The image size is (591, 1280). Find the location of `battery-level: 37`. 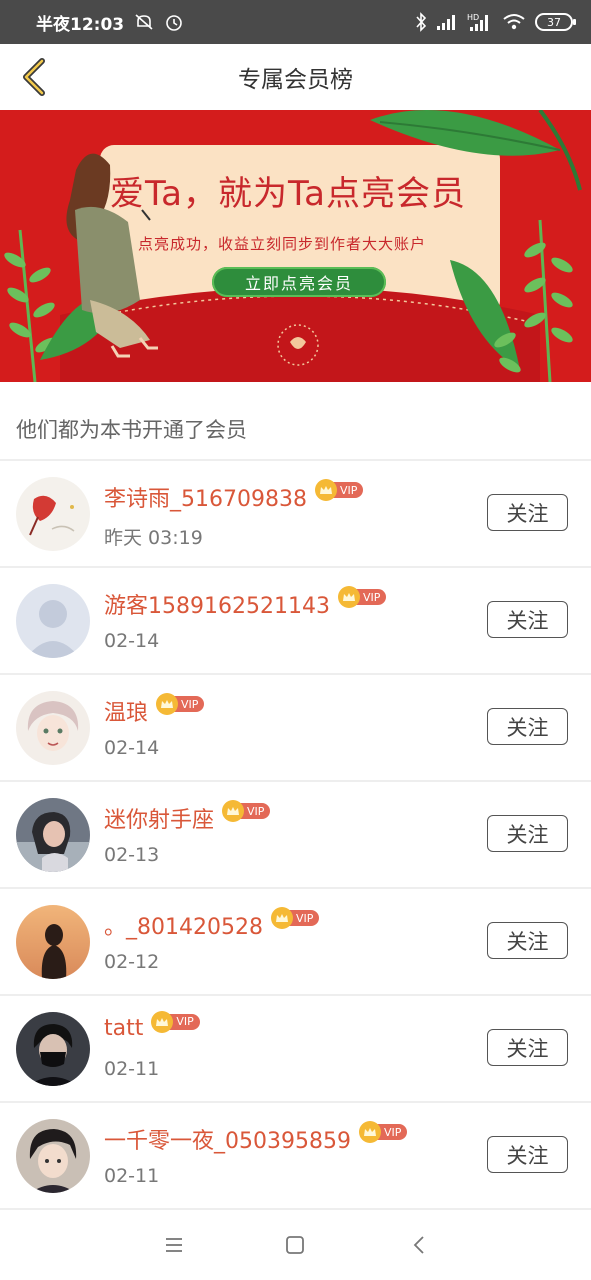

battery-level: 37 is located at coordinates (554, 22).